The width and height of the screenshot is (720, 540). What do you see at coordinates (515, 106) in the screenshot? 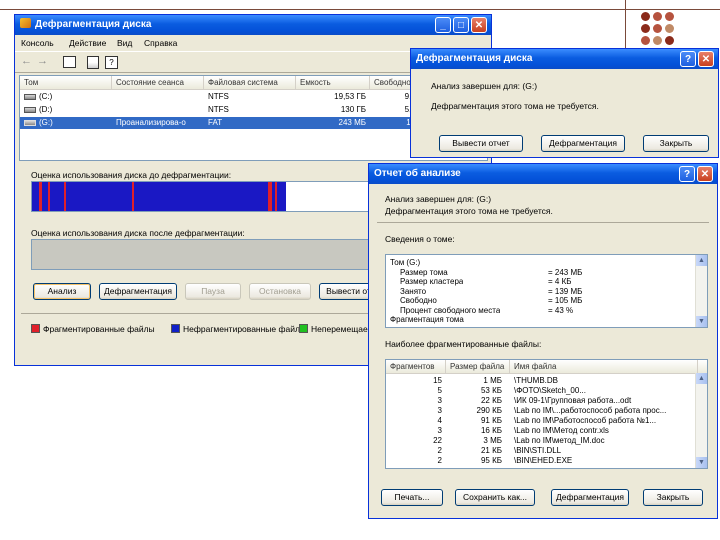
I see `dialog-no-defrag-needed-text: Дефрагментация этого тома не требуется.` at bounding box center [515, 106].